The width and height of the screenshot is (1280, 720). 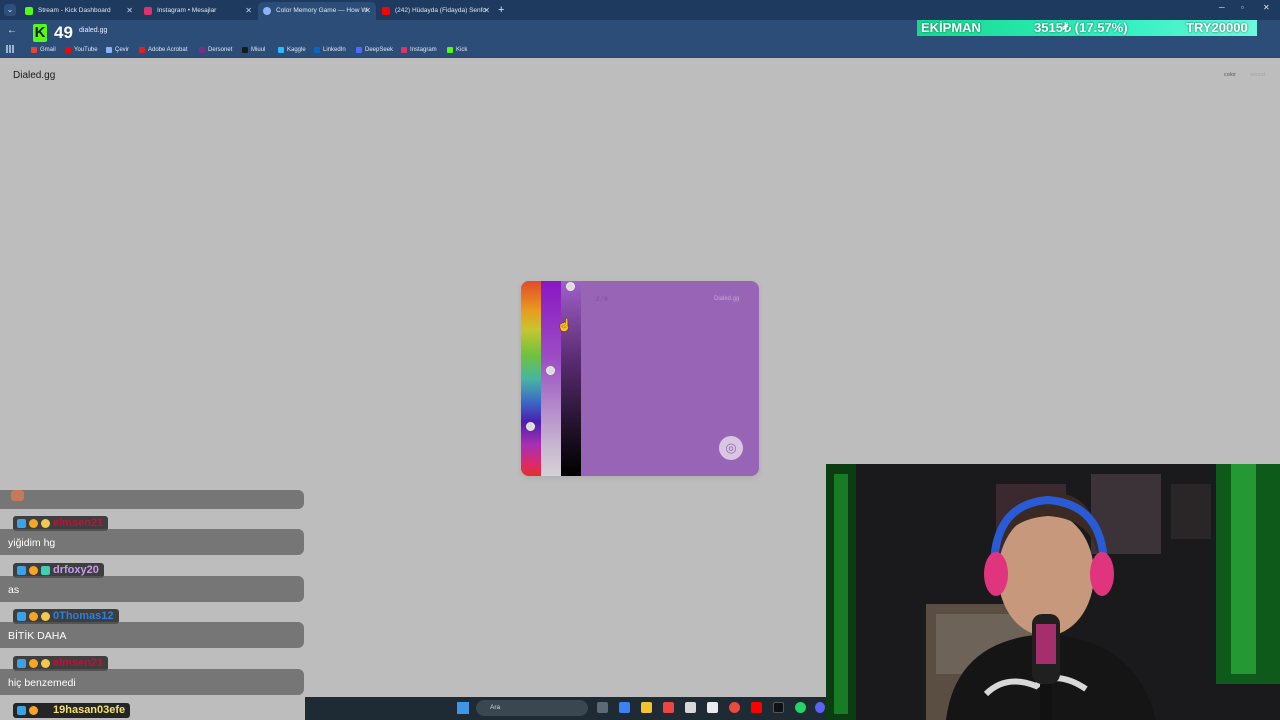 What do you see at coordinates (530, 426) in the screenshot?
I see `hue-slider-handle` at bounding box center [530, 426].